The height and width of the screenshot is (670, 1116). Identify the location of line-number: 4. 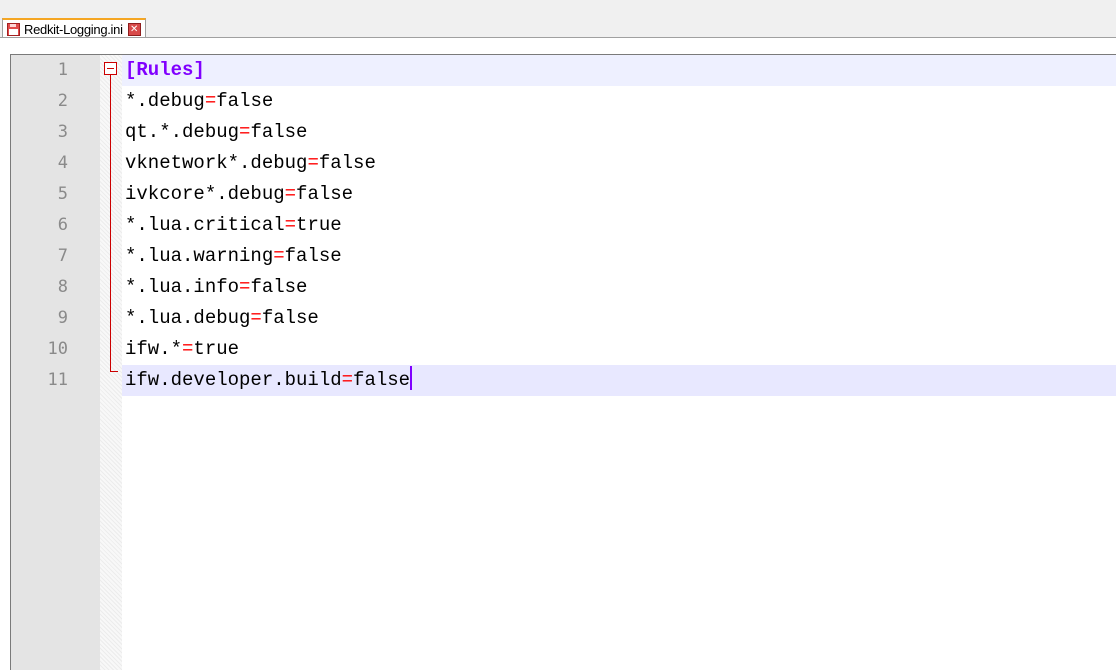
(62, 163).